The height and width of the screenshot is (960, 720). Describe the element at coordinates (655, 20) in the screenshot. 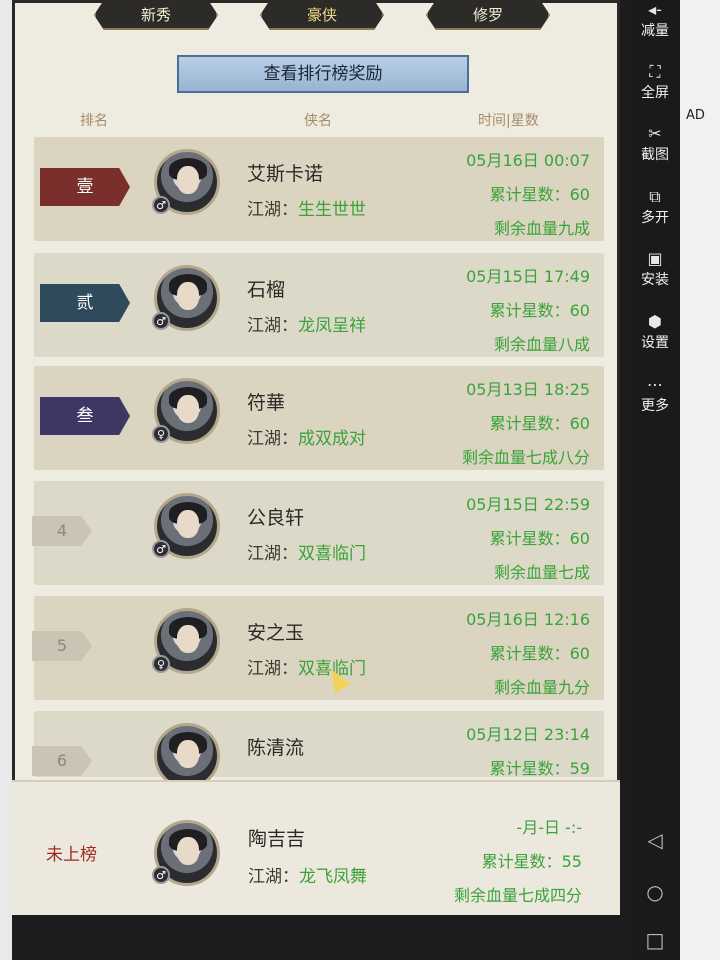

I see `toolbar-volume-down: ◂- 减量` at that location.